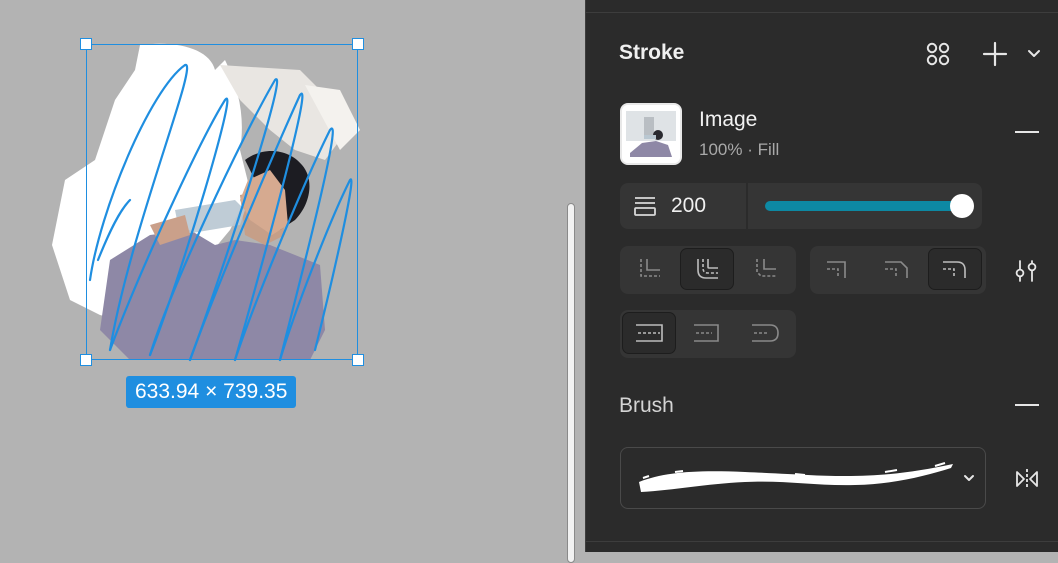  What do you see at coordinates (728, 119) in the screenshot?
I see `fill-type-label: Image` at bounding box center [728, 119].